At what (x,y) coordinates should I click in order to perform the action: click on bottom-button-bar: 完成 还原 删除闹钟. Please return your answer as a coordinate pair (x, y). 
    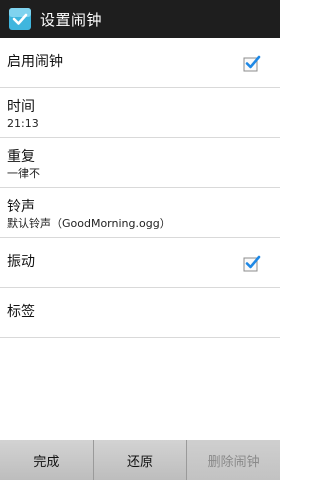
    Looking at the image, I should click on (140, 460).